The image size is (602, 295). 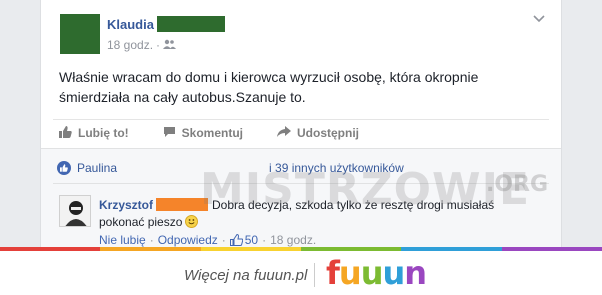 I want to click on watermark-org: .ORG, so click(x=517, y=184).